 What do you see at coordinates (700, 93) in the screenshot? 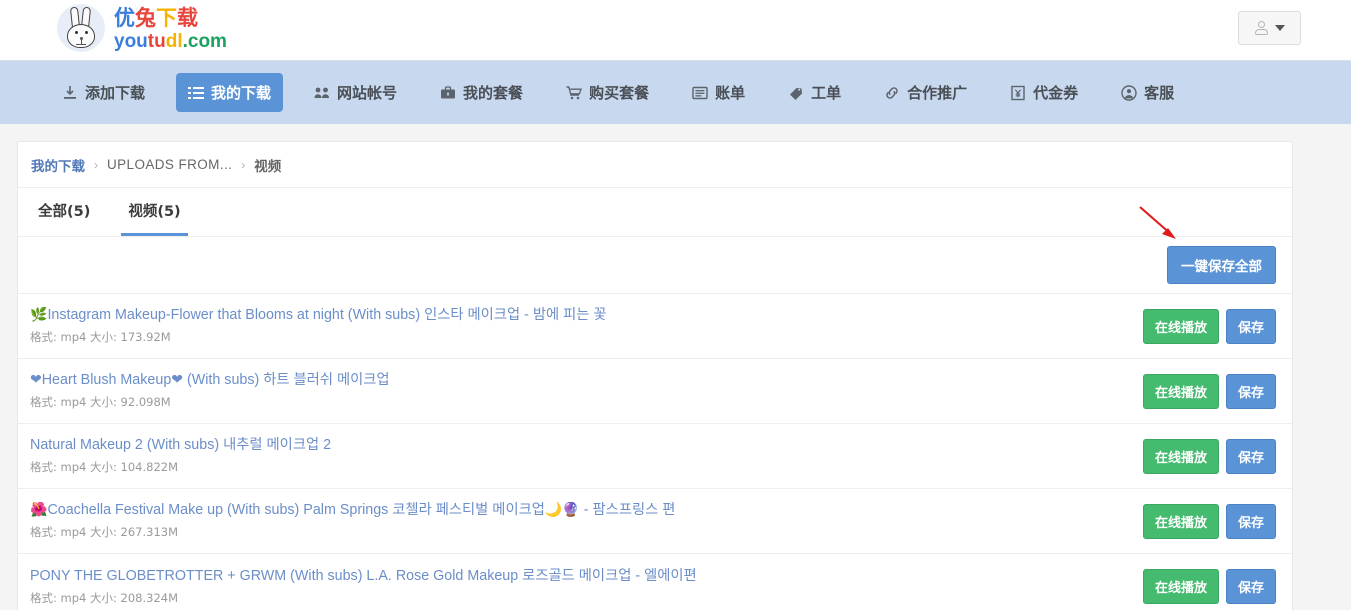
I see `receipt-icon` at bounding box center [700, 93].